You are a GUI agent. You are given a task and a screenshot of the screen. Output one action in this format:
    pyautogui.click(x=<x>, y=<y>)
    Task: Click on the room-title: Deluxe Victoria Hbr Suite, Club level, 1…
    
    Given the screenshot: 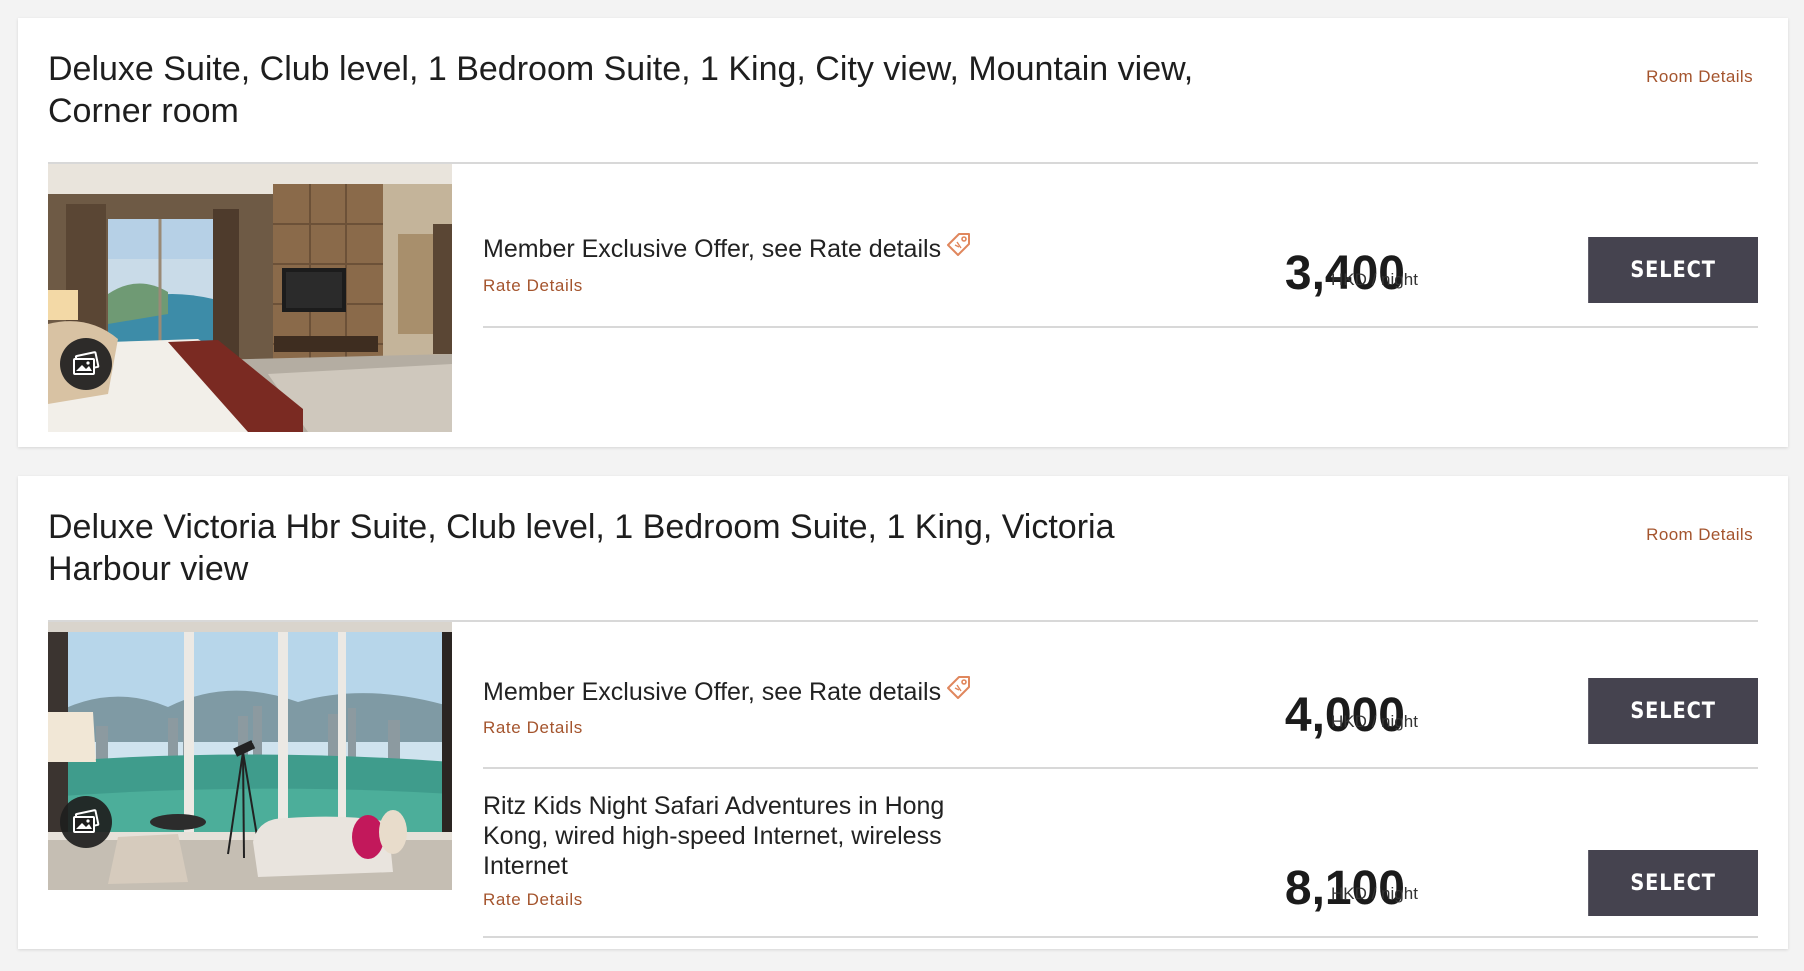 What is the action you would take?
    pyautogui.click(x=581, y=548)
    